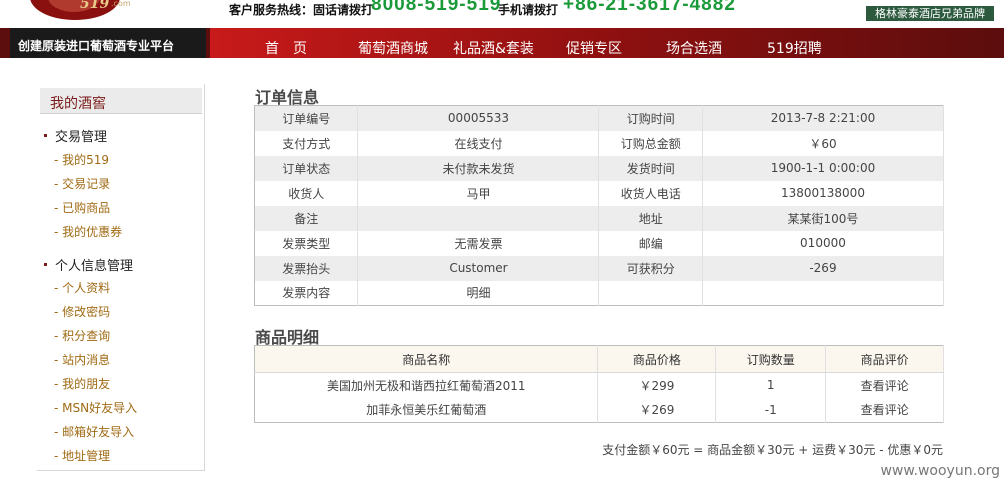 This screenshot has width=1004, height=483. What do you see at coordinates (823, 143) in the screenshot?
I see `value-cell: ￥60` at bounding box center [823, 143].